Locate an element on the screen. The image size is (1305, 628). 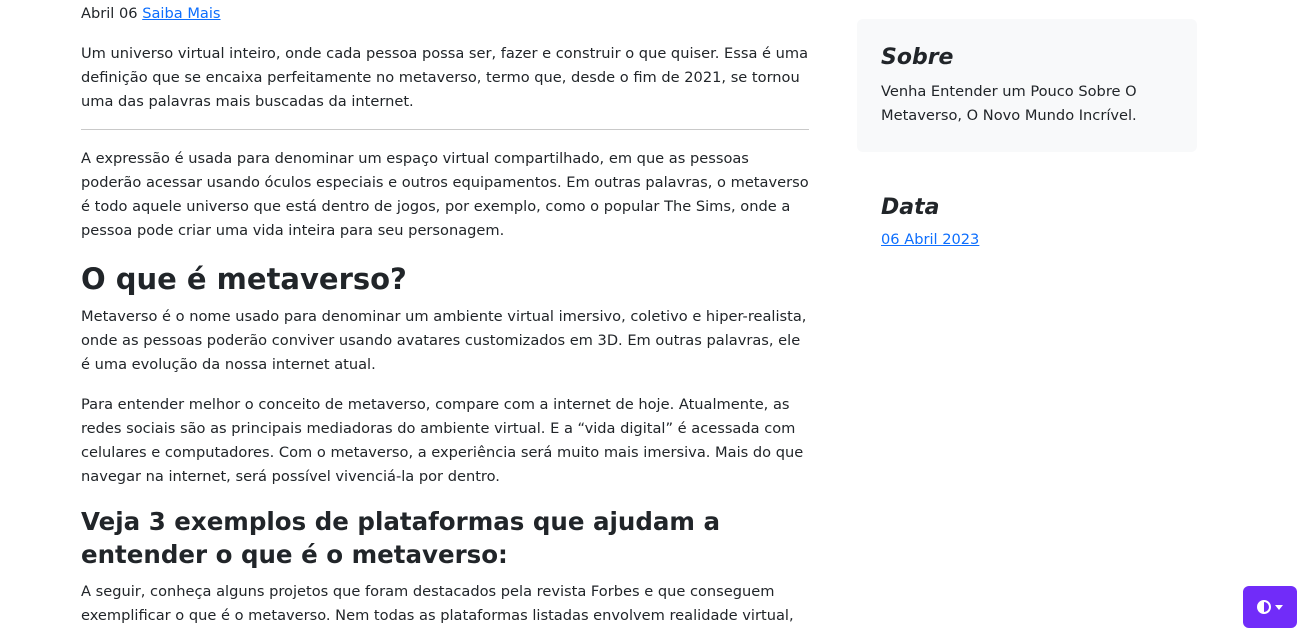
theme-toggle-button is located at coordinates (1270, 607).